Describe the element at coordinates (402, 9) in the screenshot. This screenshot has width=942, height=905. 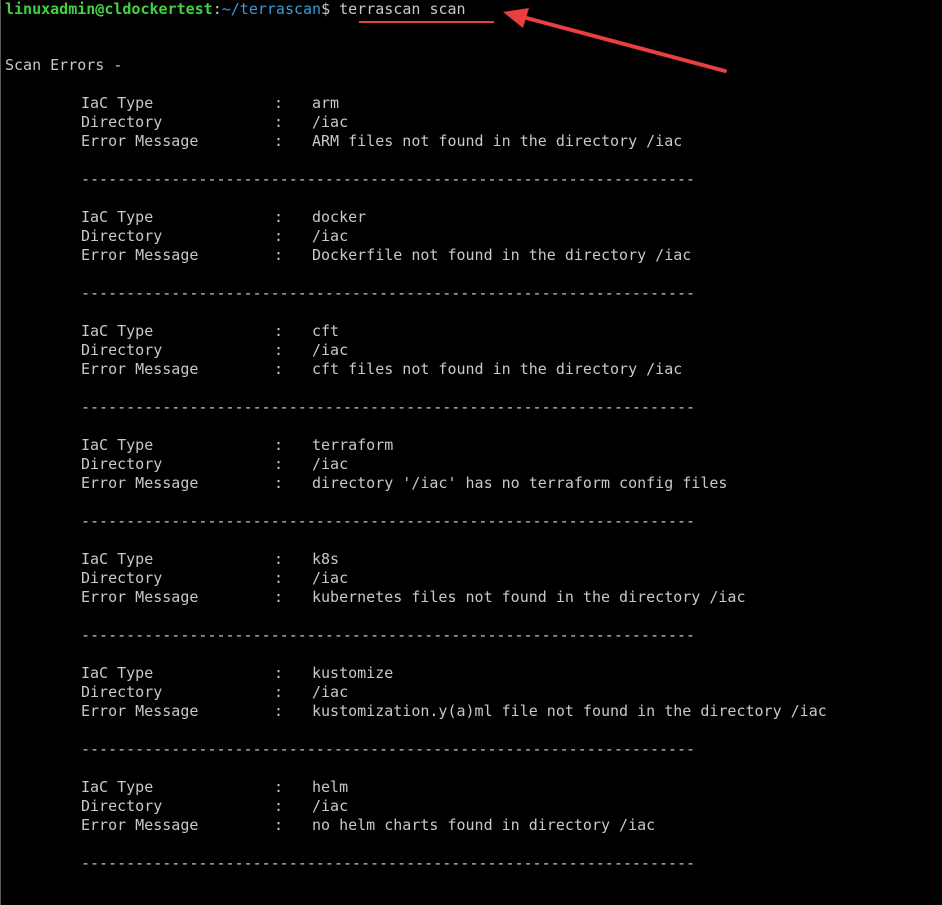
I see `command-text: terrascan scan` at that location.